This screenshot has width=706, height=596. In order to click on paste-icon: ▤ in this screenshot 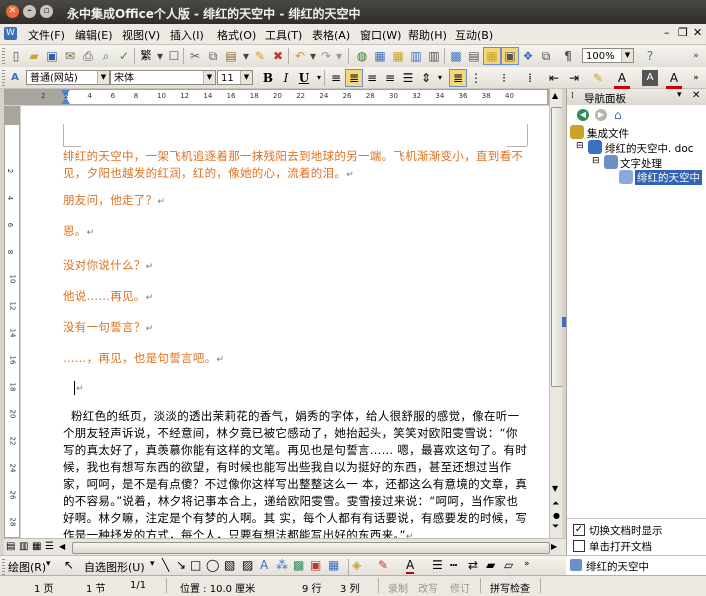, I will do `click(231, 56)`.